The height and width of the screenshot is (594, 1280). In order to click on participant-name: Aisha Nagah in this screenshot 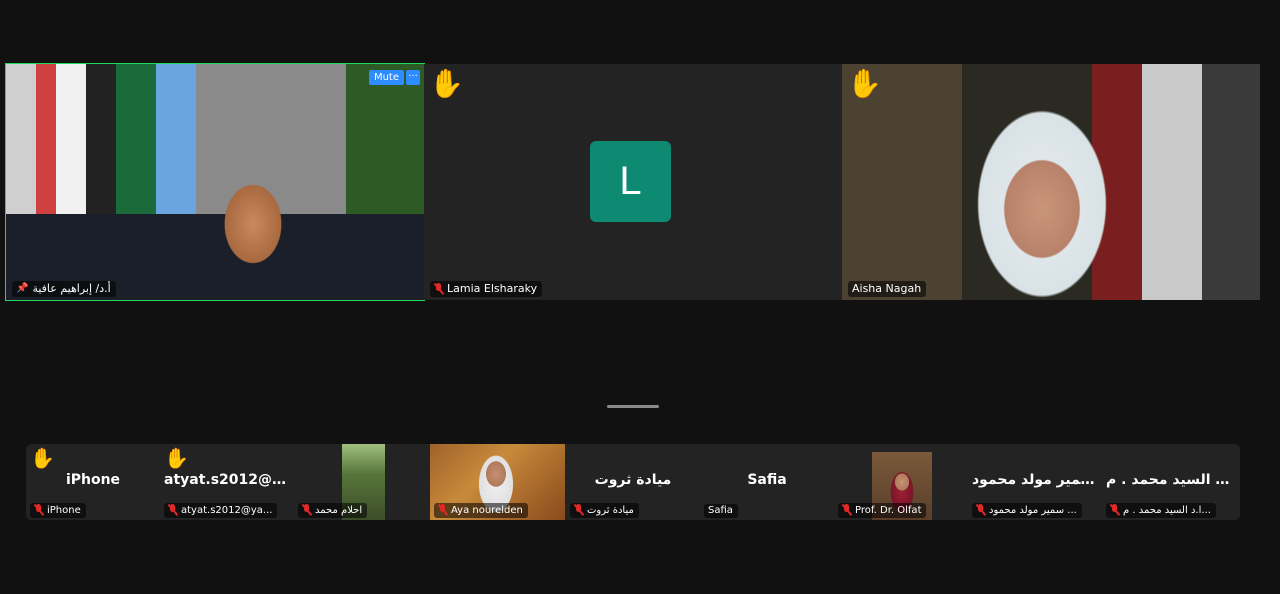, I will do `click(887, 288)`.